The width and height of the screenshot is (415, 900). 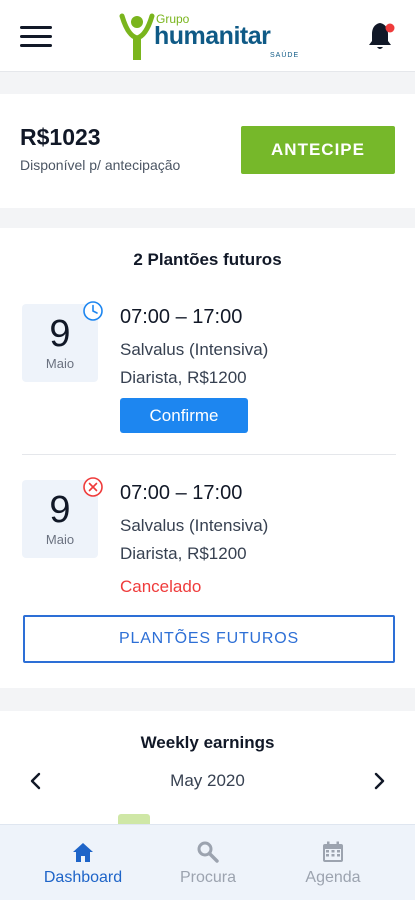 I want to click on top-app-bar: Grupo humanitar SAÚDE, so click(x=207, y=36).